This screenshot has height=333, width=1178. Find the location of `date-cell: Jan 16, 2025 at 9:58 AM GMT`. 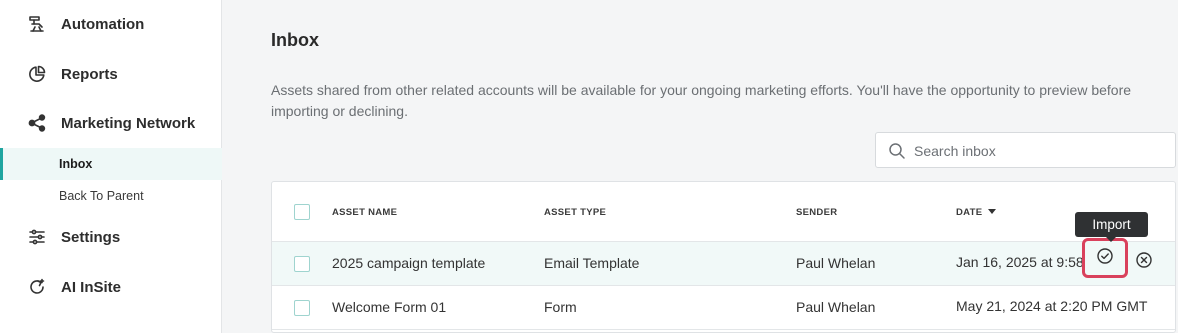

date-cell: Jan 16, 2025 at 9:58 AM GMT is located at coordinates (1019, 262).